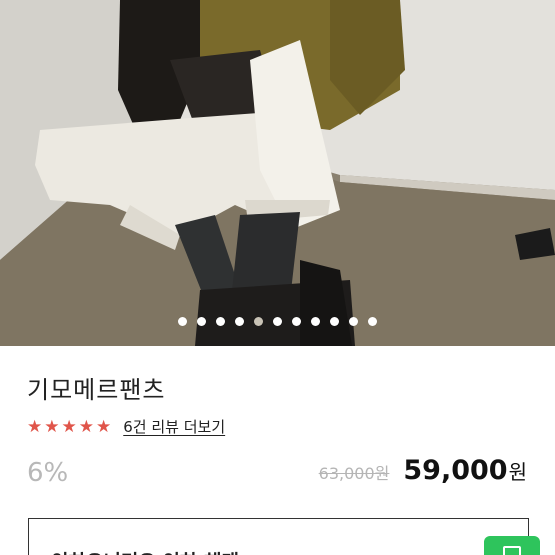 This screenshot has width=555, height=555. I want to click on rating-row: ★ ★ ★ ★ ★ 6건 리뷰 더보기, so click(126, 426).